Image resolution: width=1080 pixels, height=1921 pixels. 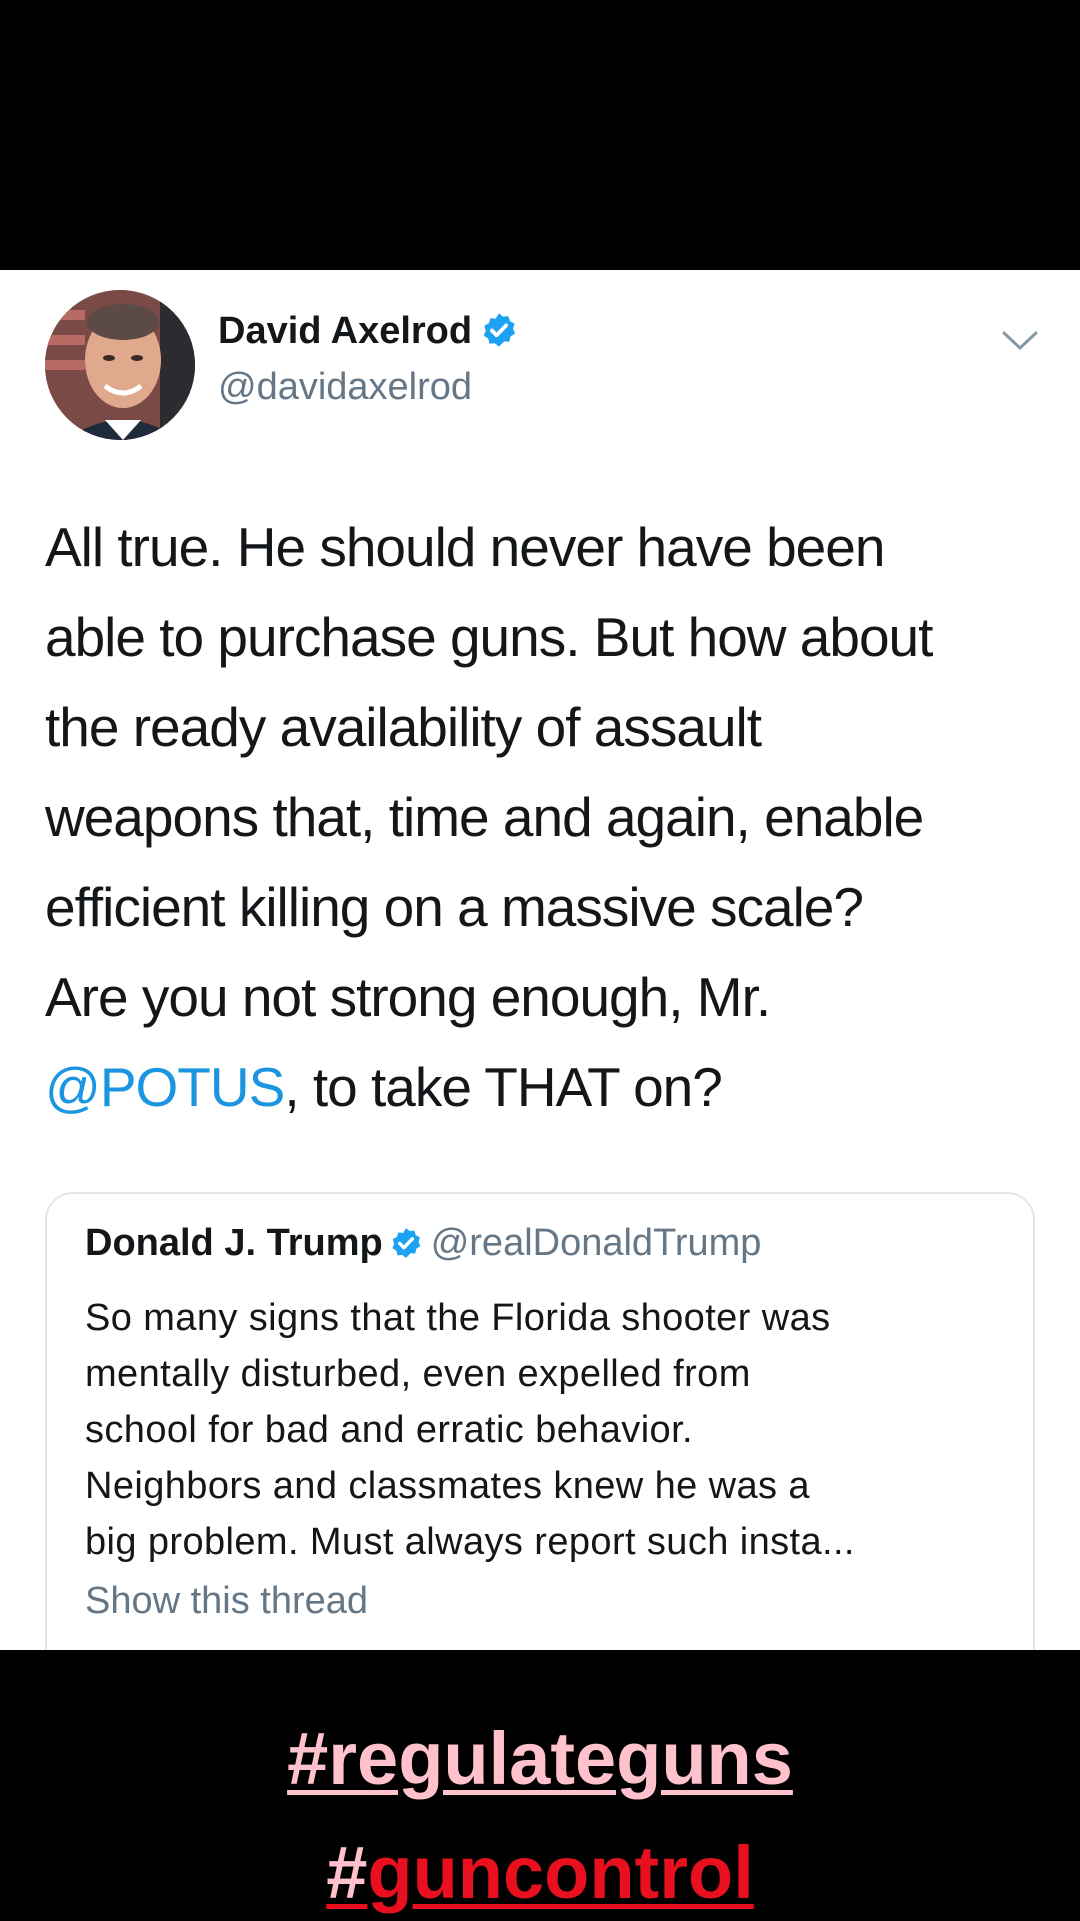 I want to click on quoted-text-line: mentally disturbed, even expelled from, so click(x=418, y=1374).